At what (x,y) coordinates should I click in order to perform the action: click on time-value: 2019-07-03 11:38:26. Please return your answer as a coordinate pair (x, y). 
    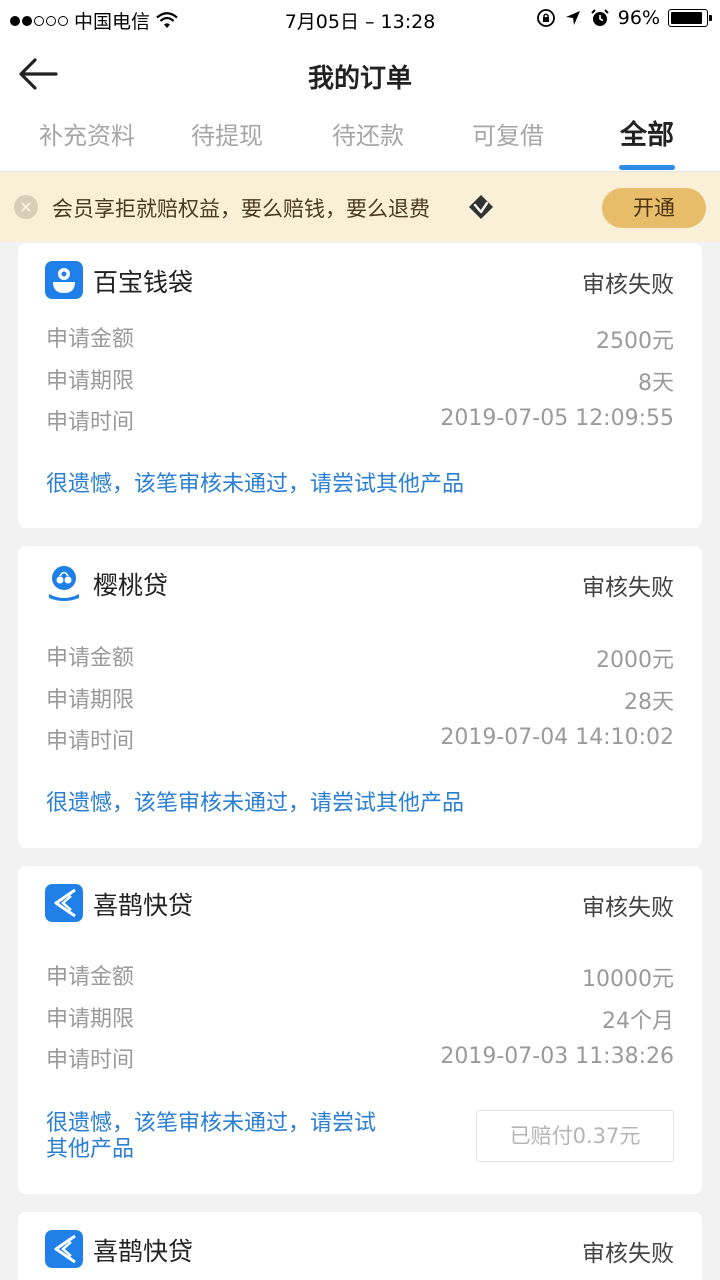
    Looking at the image, I should click on (557, 1056).